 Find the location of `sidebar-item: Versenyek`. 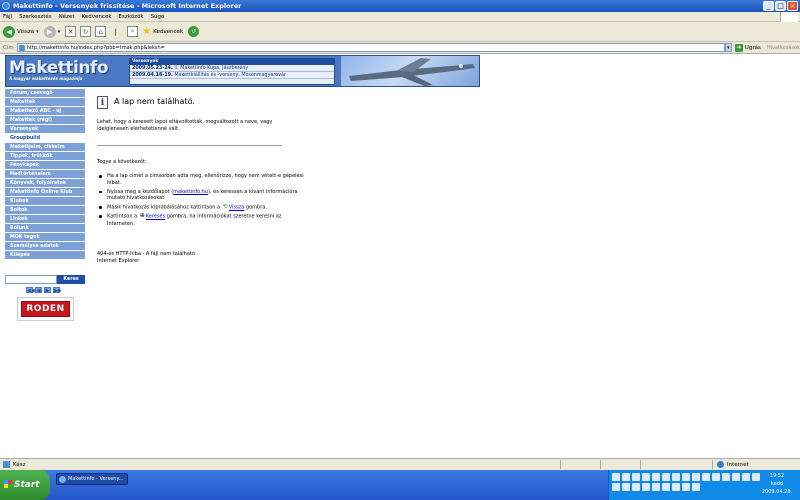

sidebar-item: Versenyek is located at coordinates (45, 129).